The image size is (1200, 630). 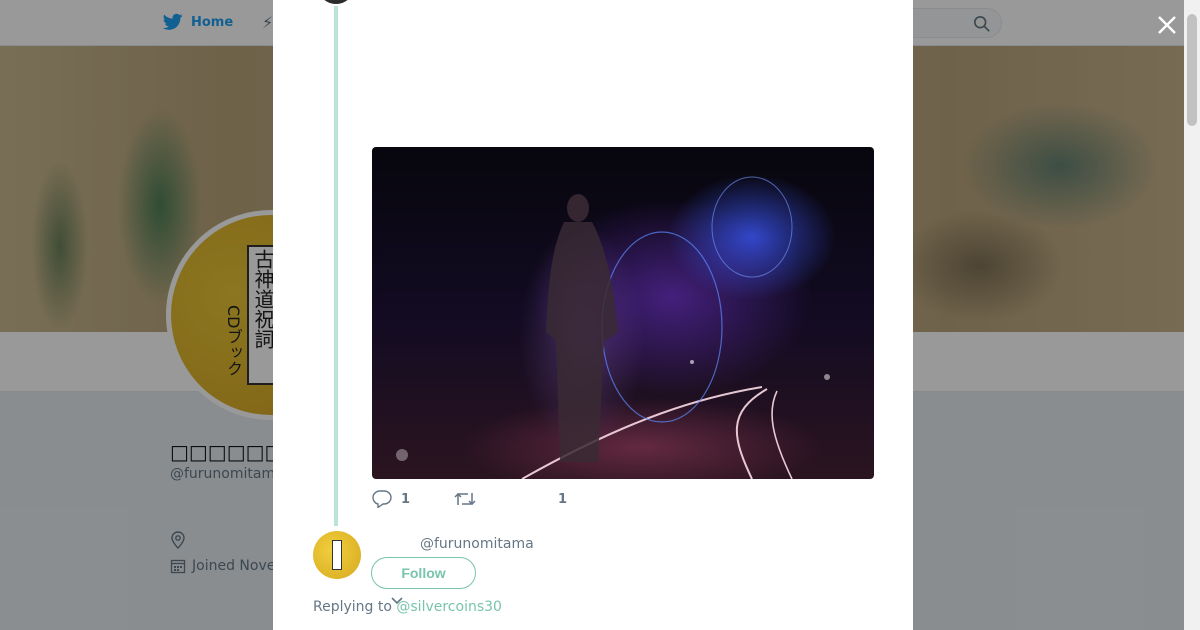 What do you see at coordinates (477, 544) in the screenshot?
I see `reply-author-handle: @furunomitama` at bounding box center [477, 544].